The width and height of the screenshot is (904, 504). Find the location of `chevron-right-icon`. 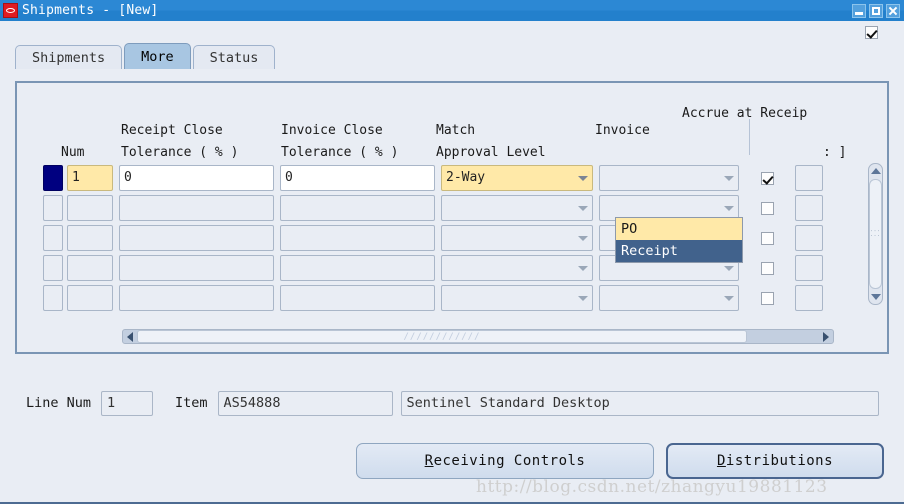

chevron-right-icon is located at coordinates (826, 336).